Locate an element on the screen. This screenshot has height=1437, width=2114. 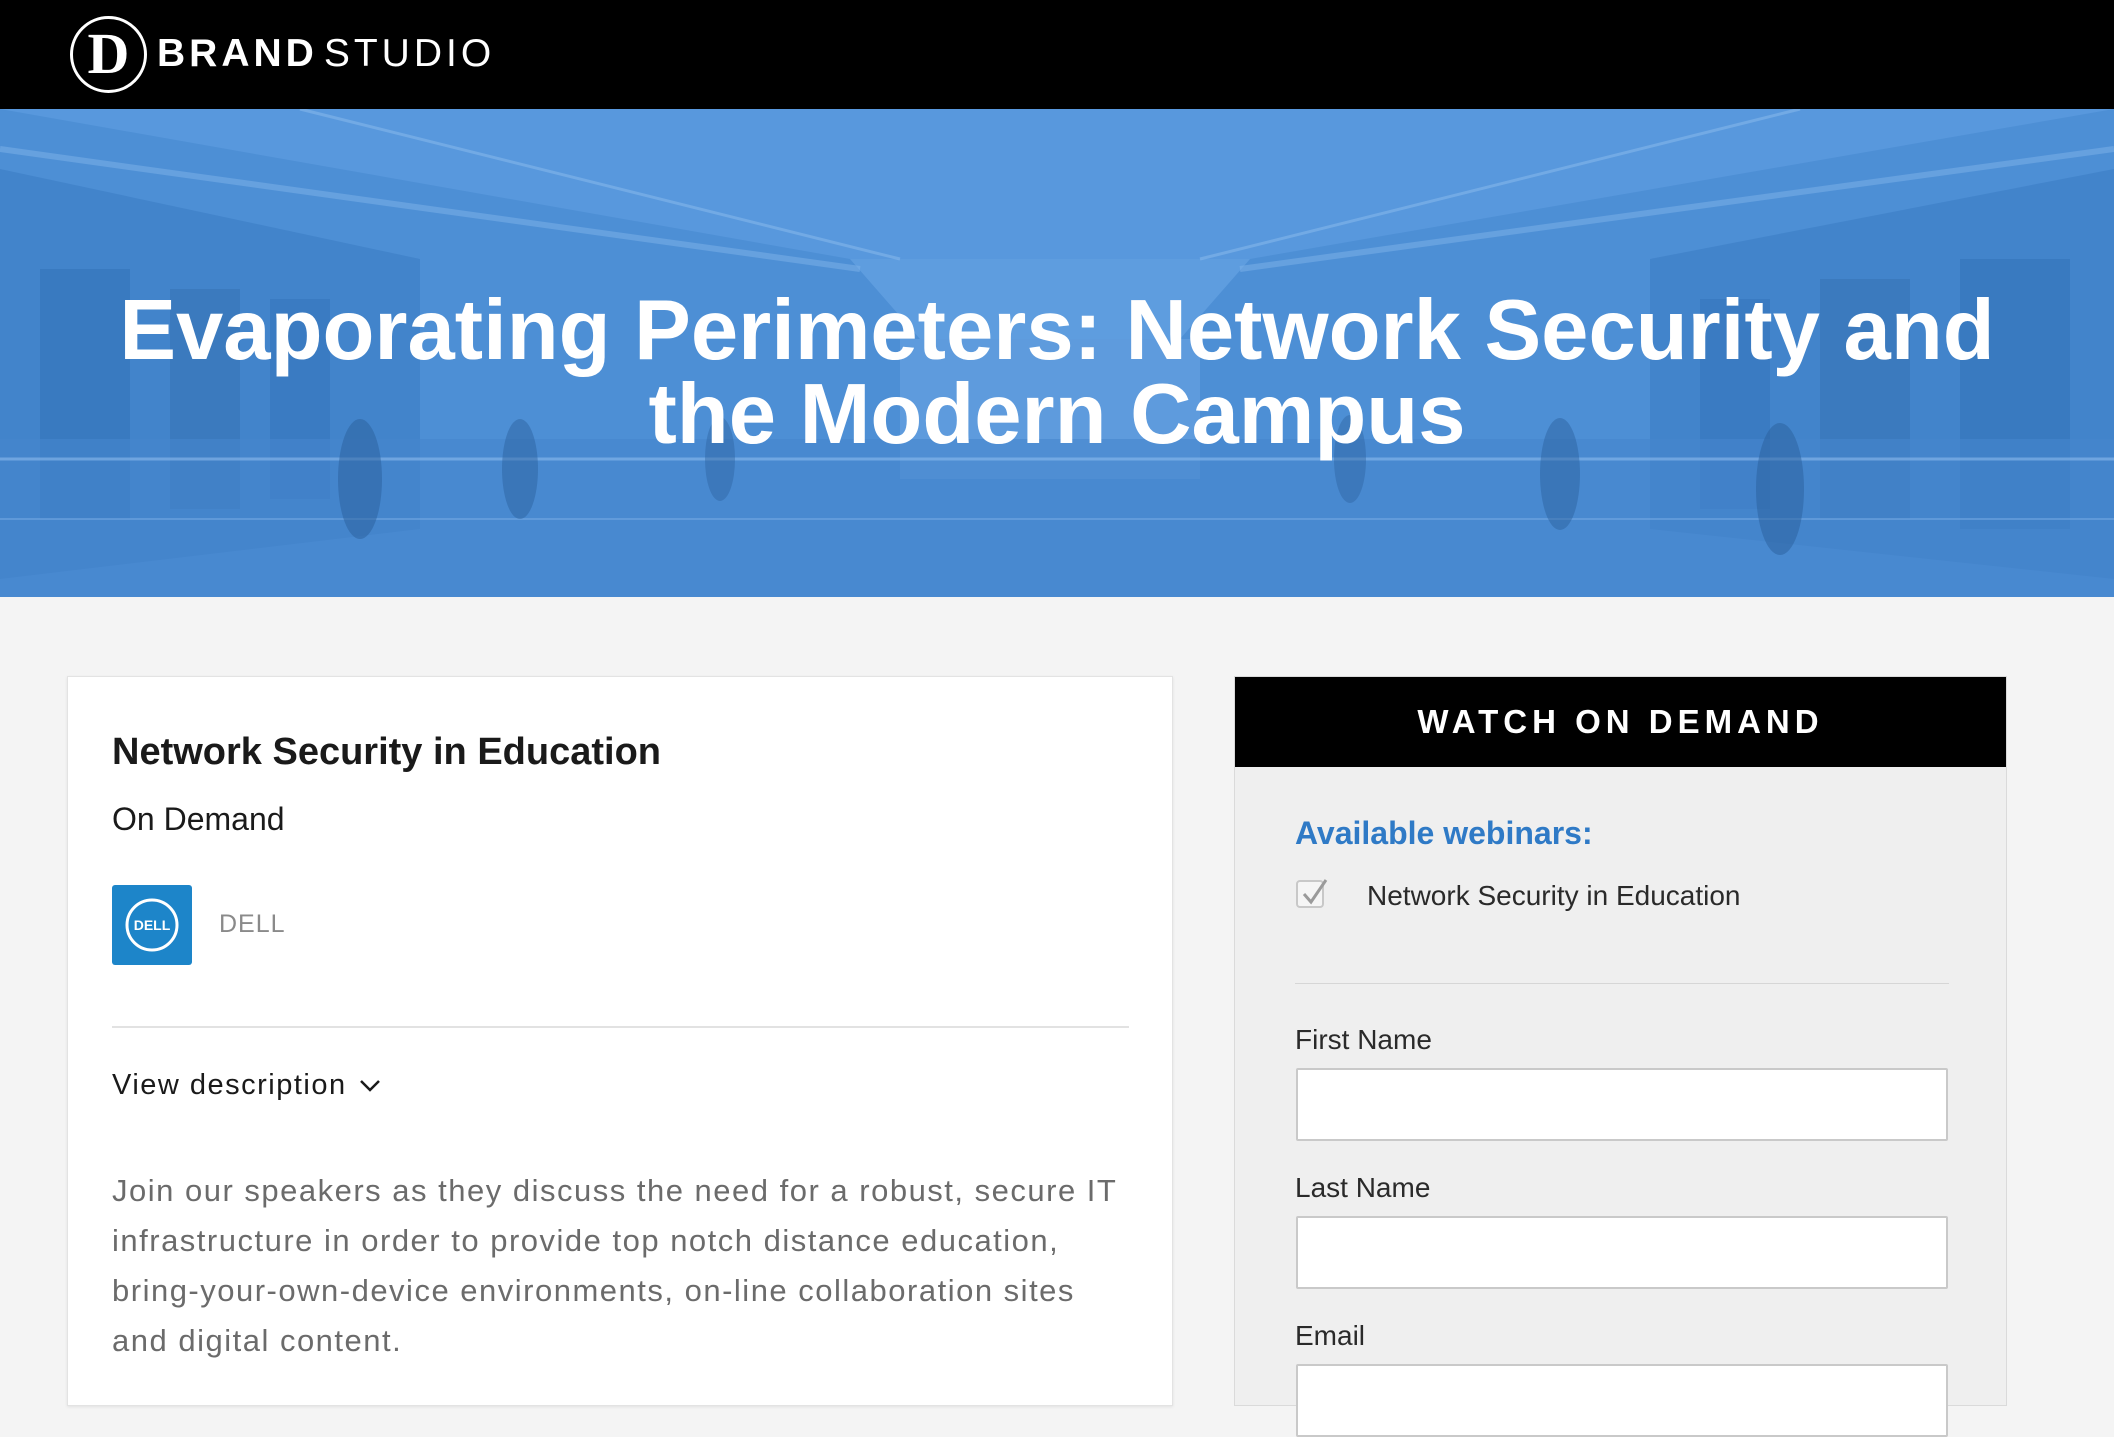
dell-logo-text: DELL is located at coordinates (152, 925).